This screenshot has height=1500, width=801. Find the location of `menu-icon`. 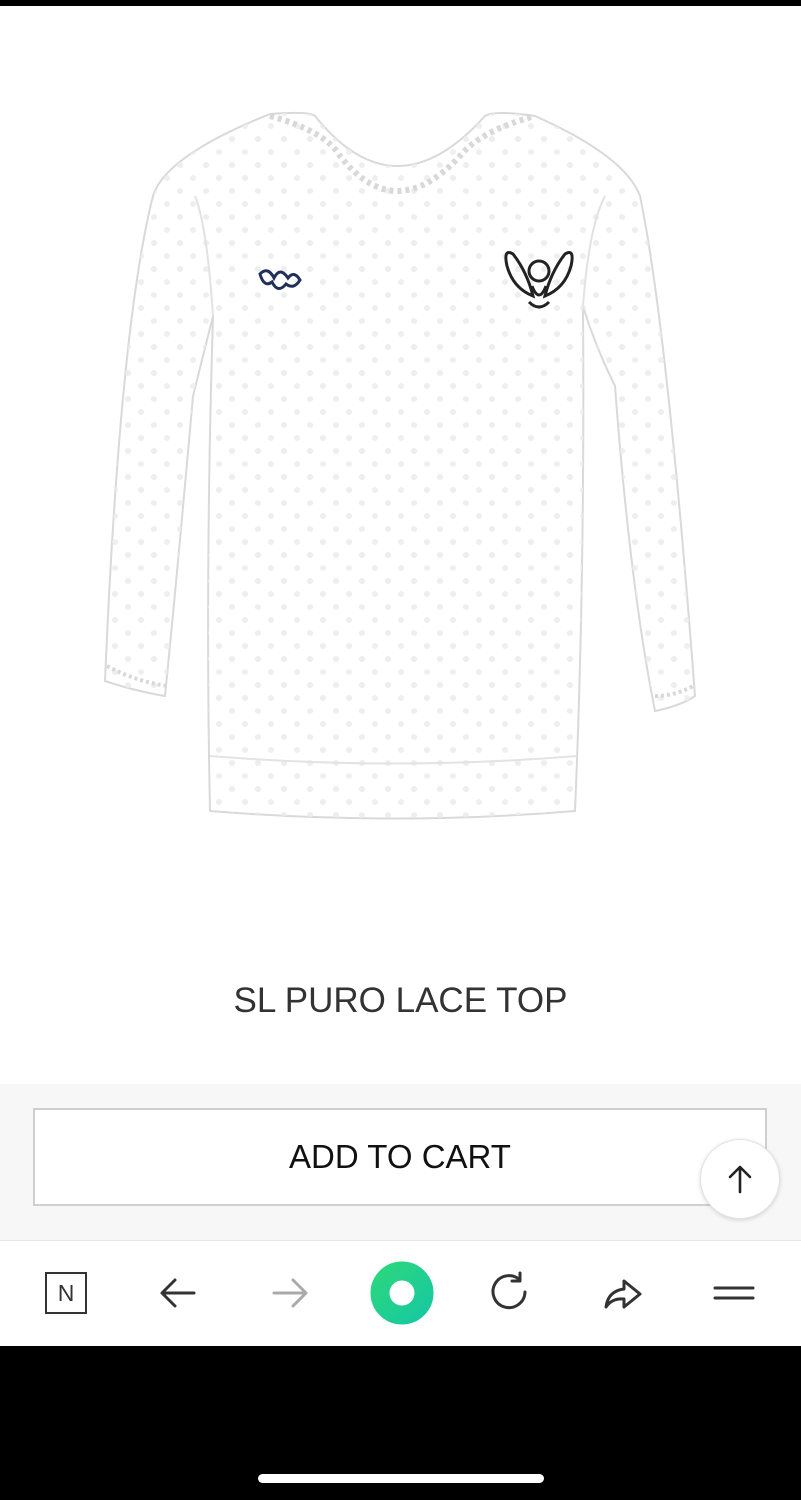

menu-icon is located at coordinates (734, 1293).